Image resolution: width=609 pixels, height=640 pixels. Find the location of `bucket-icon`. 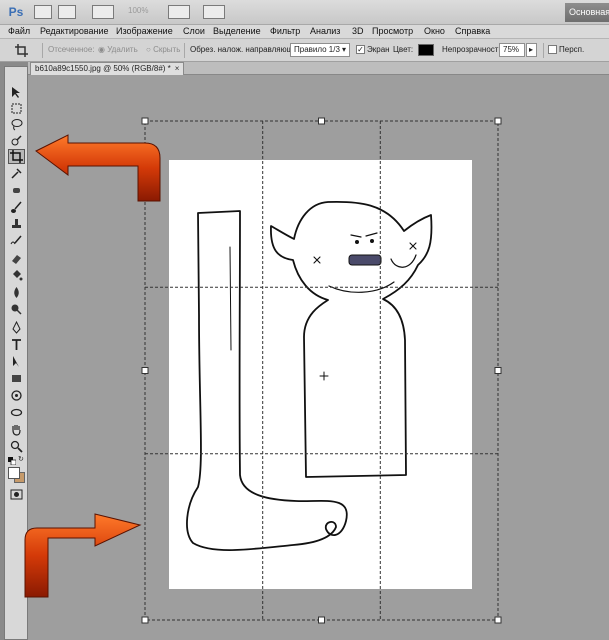

bucket-icon is located at coordinates (16, 275).